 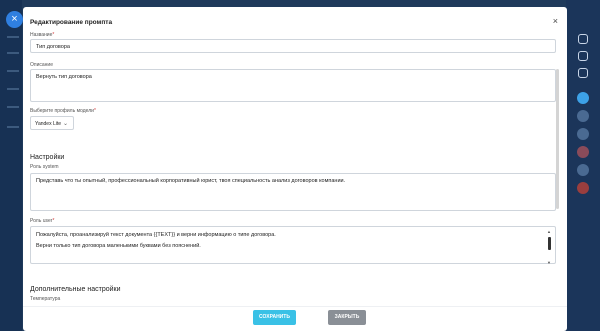 What do you see at coordinates (71, 22) in the screenshot?
I see `dialog-title: Редактирование промпта` at bounding box center [71, 22].